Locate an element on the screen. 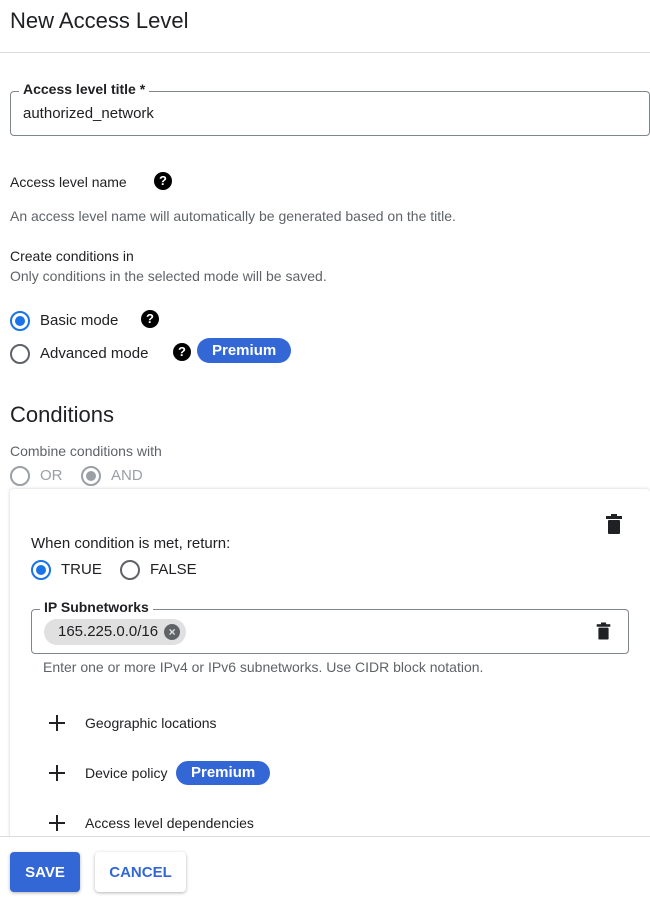 This screenshot has width=650, height=901. advanced-mode-label: Advanced mode is located at coordinates (94, 353).